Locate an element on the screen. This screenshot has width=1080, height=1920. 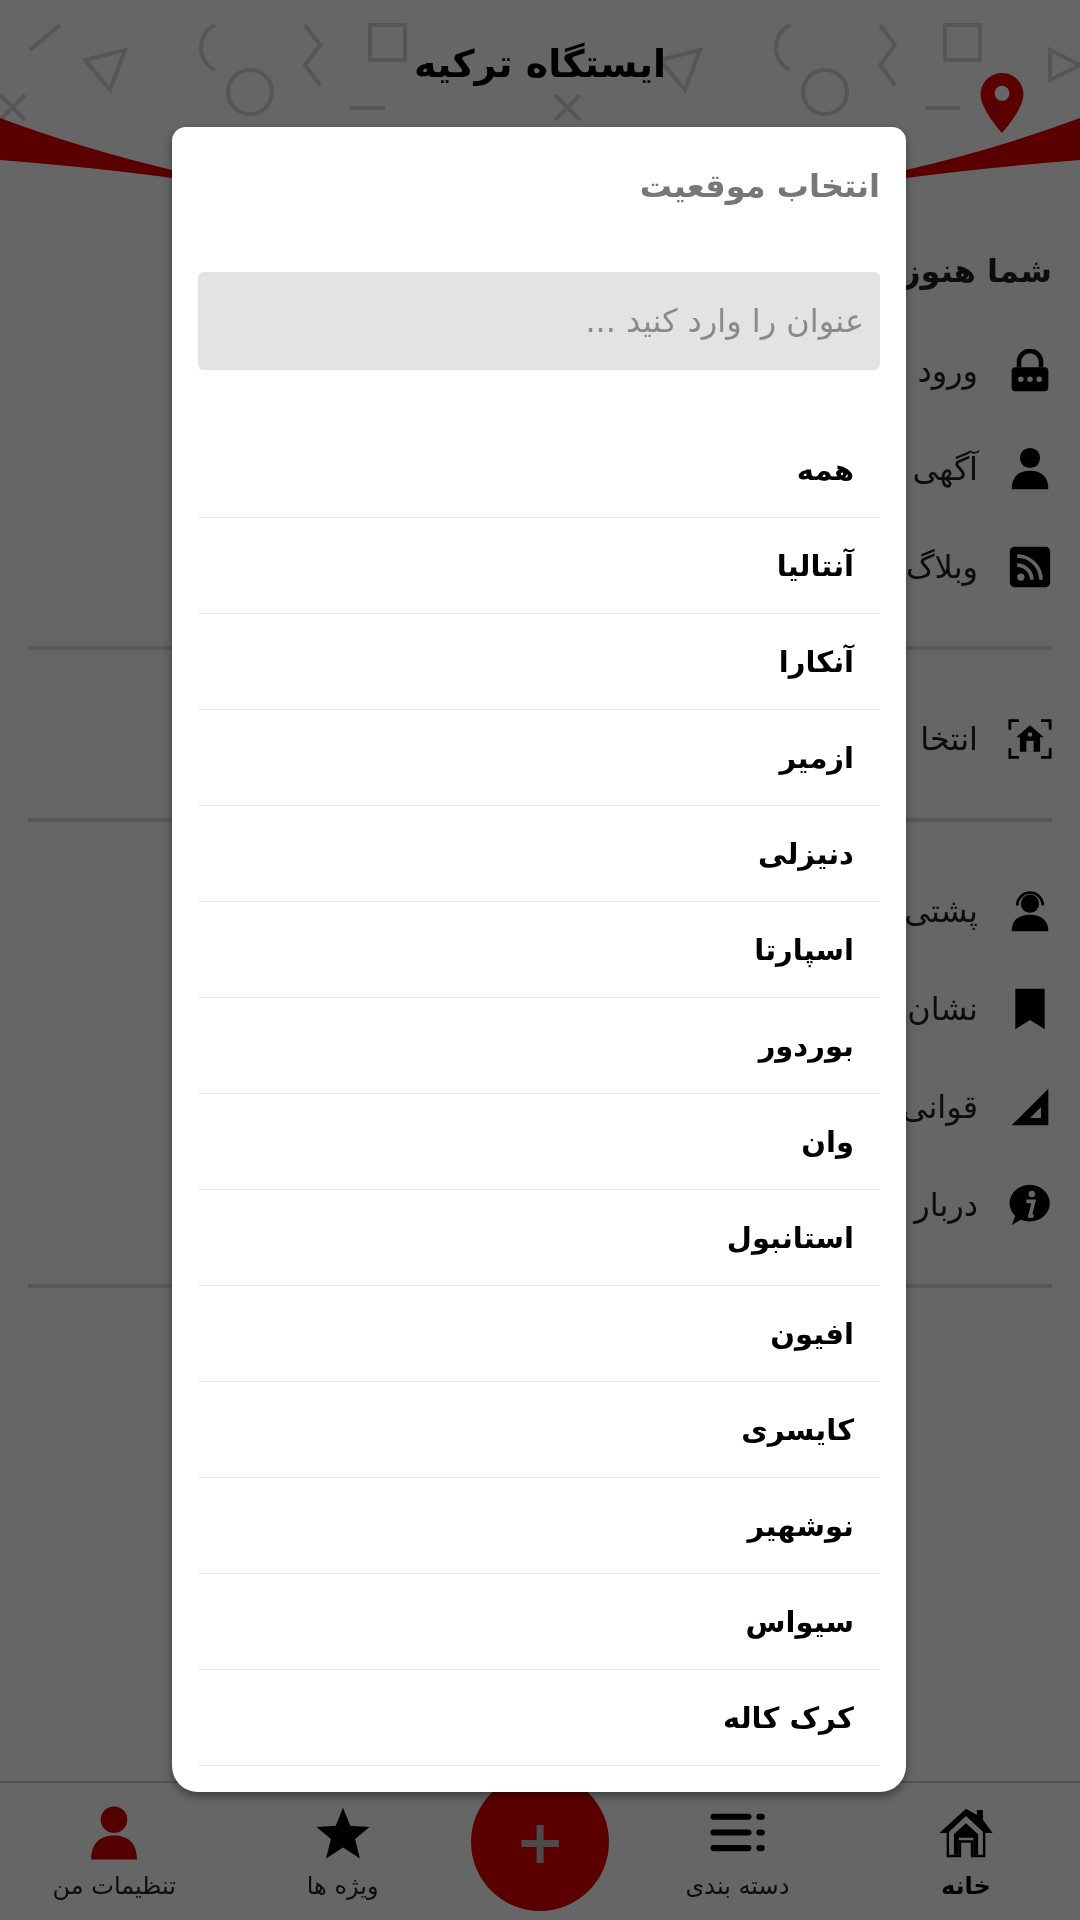
location-pin-icon is located at coordinates (1002, 103).